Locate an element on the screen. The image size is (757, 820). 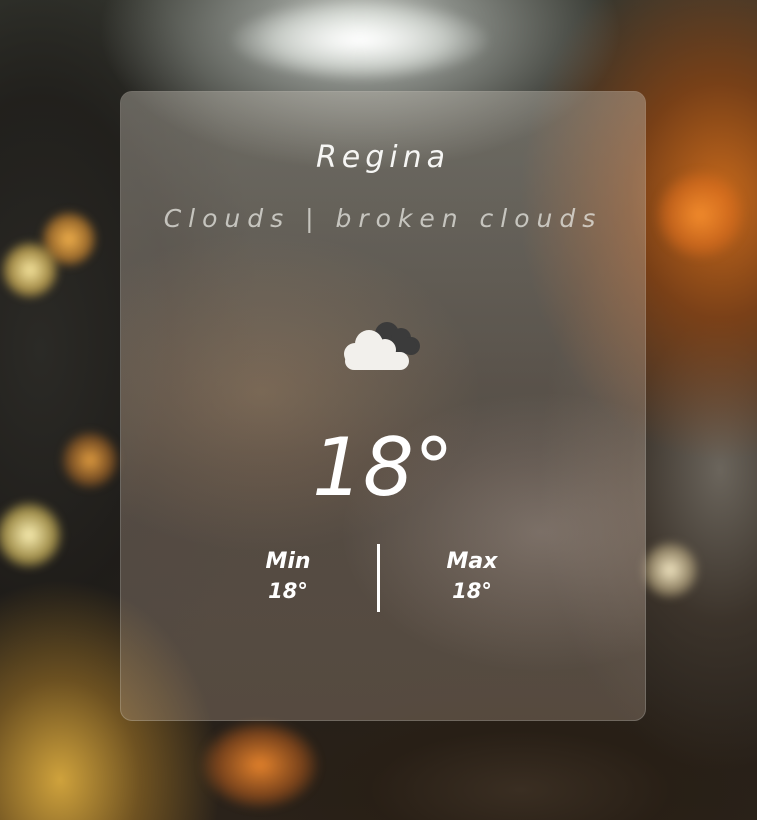
min-max-row: Min 18° Max 18° is located at coordinates (383, 579).